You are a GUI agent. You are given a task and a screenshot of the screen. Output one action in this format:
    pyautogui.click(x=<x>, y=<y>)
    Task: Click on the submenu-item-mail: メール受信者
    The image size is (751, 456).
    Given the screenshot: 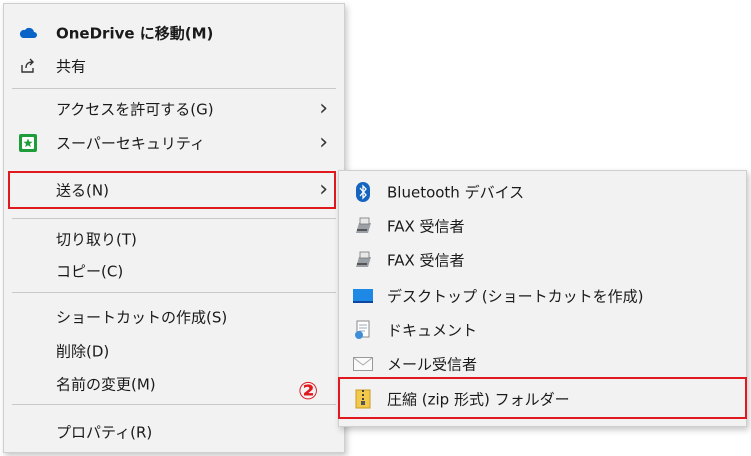 What is the action you would take?
    pyautogui.click(x=542, y=363)
    